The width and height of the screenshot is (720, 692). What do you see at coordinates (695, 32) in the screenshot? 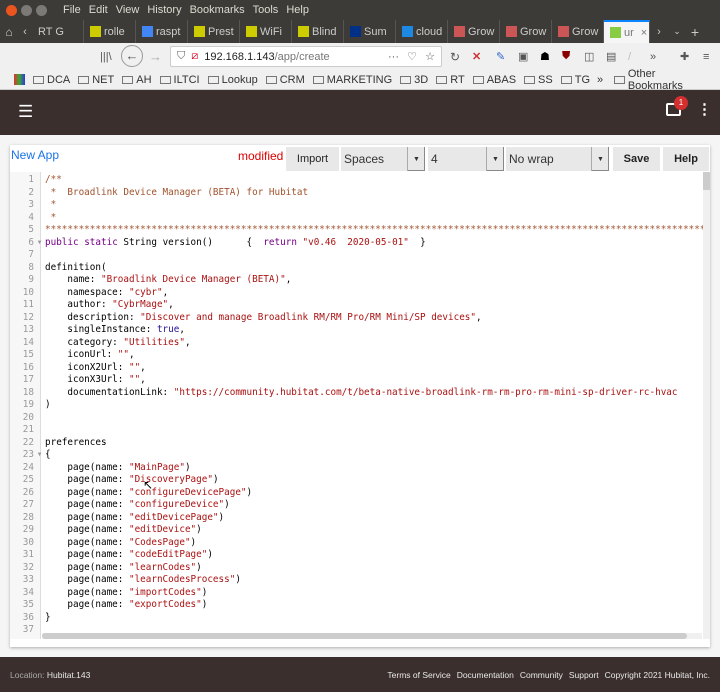
I see `new-tab-icon: +` at bounding box center [695, 32].